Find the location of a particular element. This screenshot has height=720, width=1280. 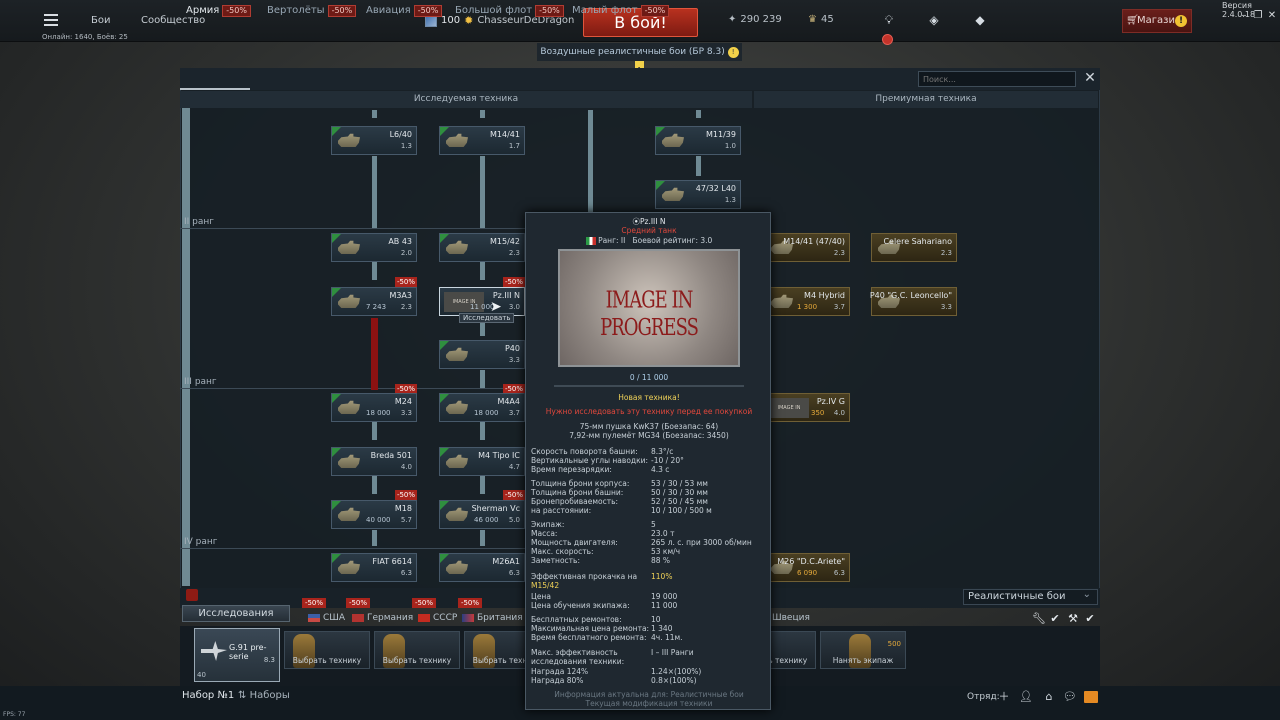

vehicle-card-p40gc: P40 "G.C. Leoncello" 3.3 is located at coordinates (913, 301).